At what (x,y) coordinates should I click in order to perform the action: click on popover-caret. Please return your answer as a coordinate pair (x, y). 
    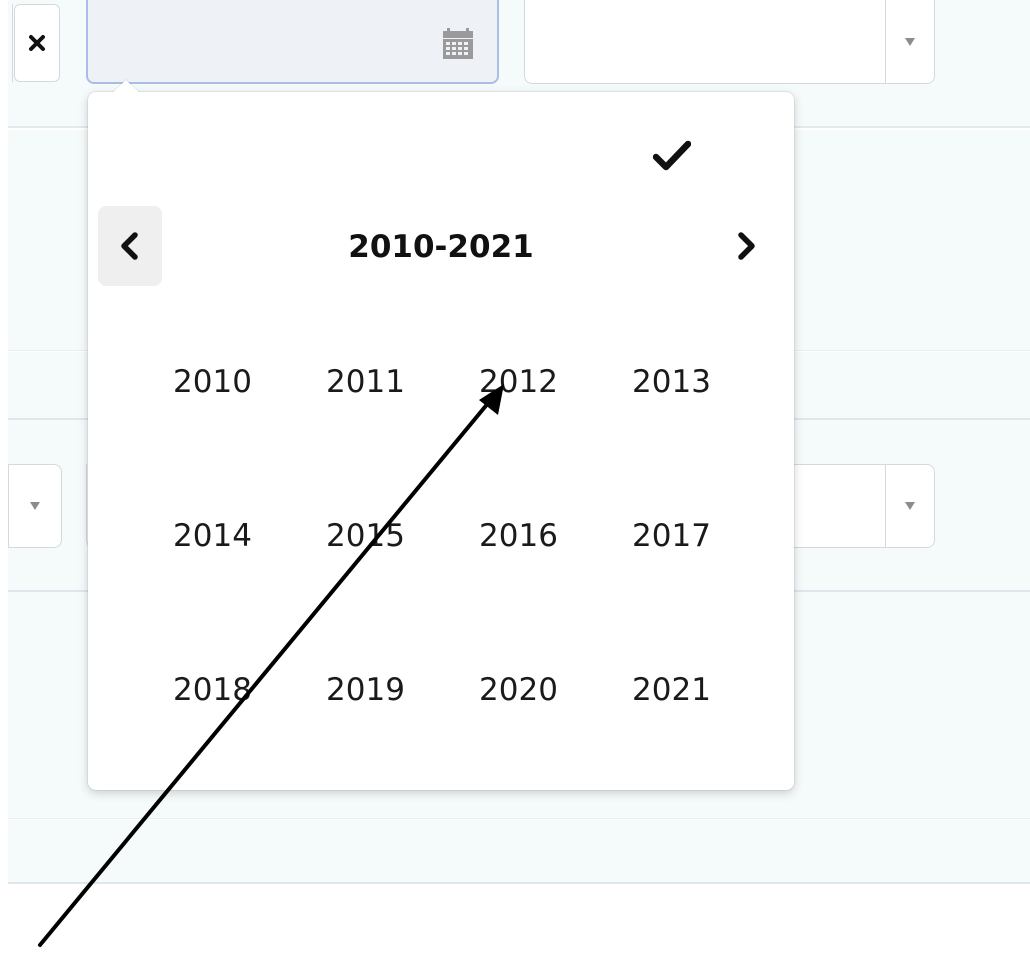
    Looking at the image, I should click on (126, 86).